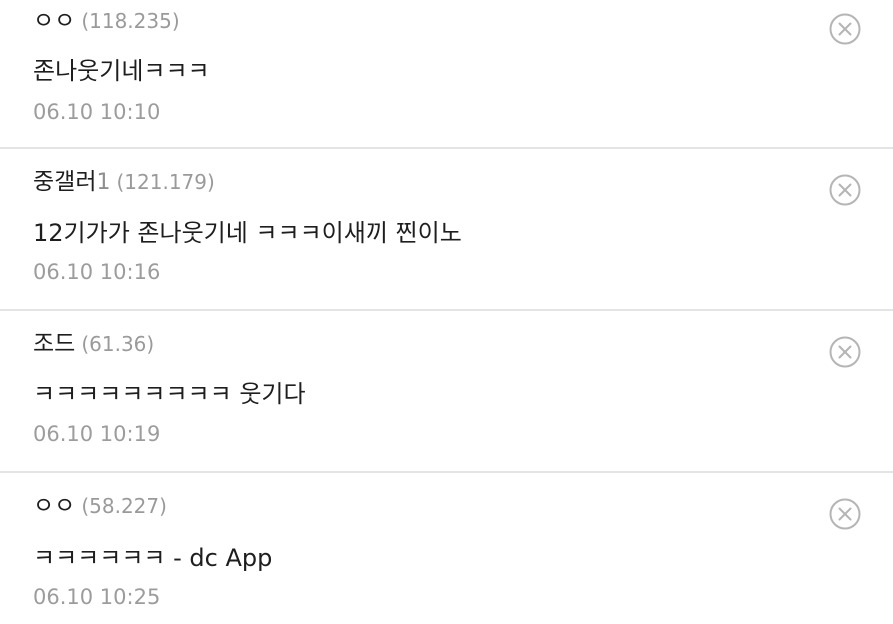 This screenshot has height=624, width=893. What do you see at coordinates (97, 112) in the screenshot?
I see `comment-date: 06.10 10:10` at bounding box center [97, 112].